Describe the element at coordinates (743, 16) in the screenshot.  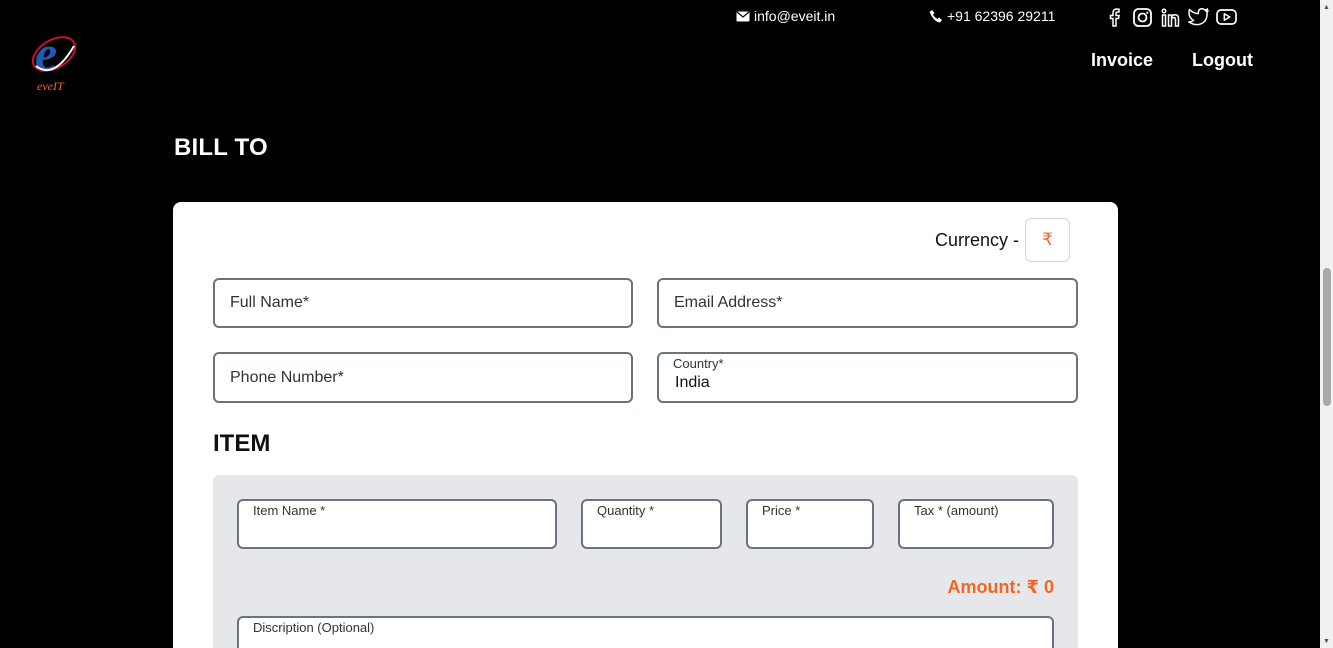
I see `envelope-icon` at that location.